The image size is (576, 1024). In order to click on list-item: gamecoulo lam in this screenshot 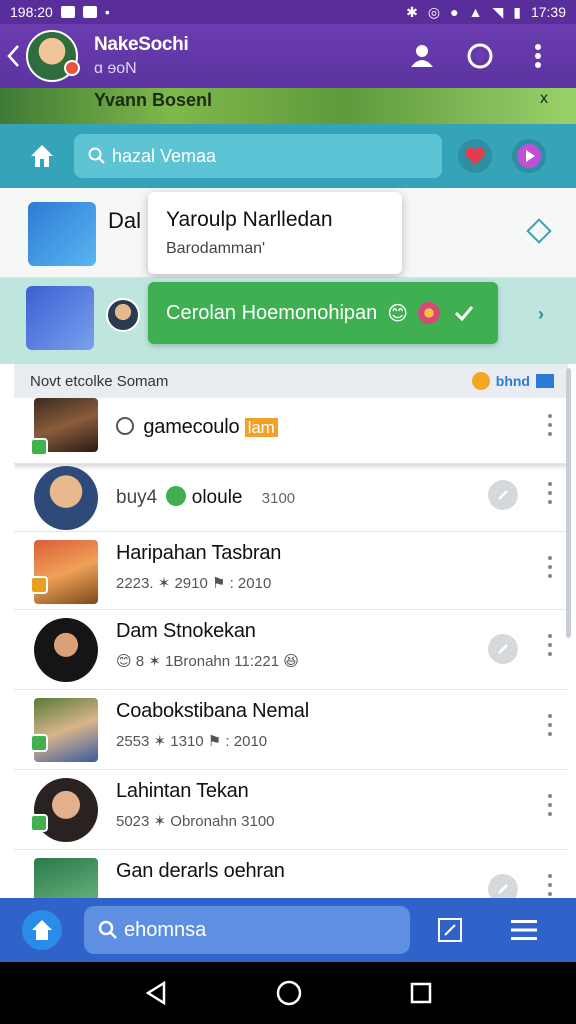, I will do `click(291, 431)`.